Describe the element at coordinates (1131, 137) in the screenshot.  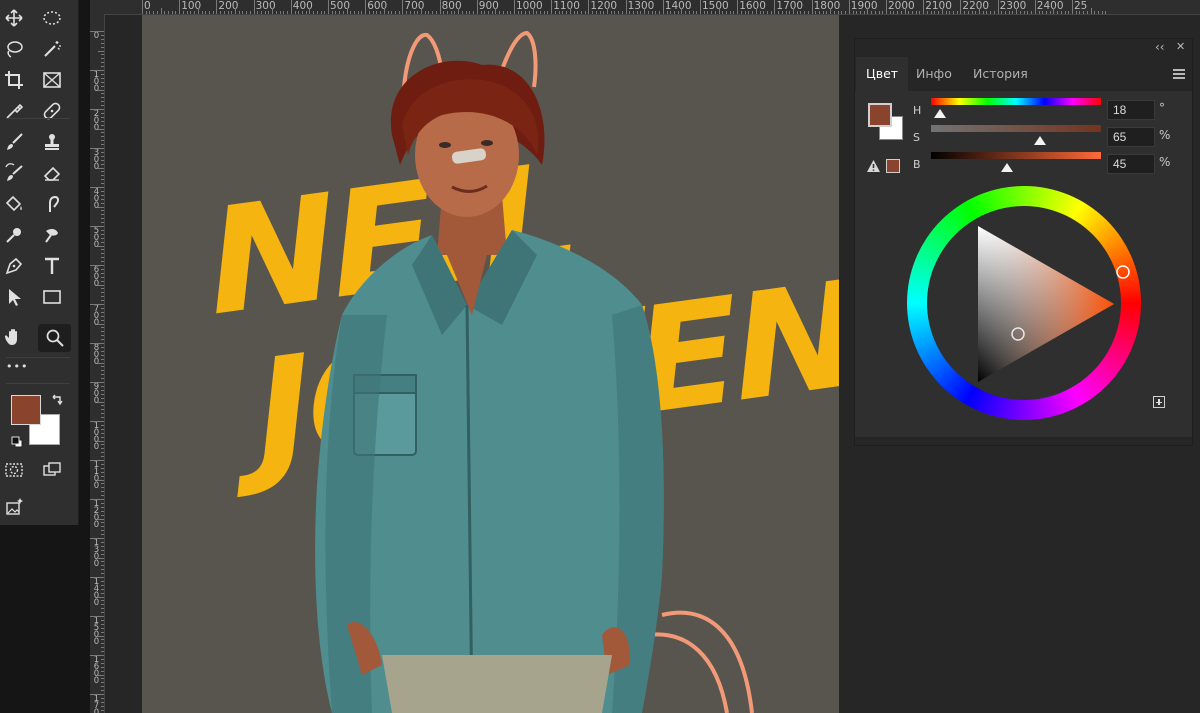
I see `saturation-value-input: 65` at that location.